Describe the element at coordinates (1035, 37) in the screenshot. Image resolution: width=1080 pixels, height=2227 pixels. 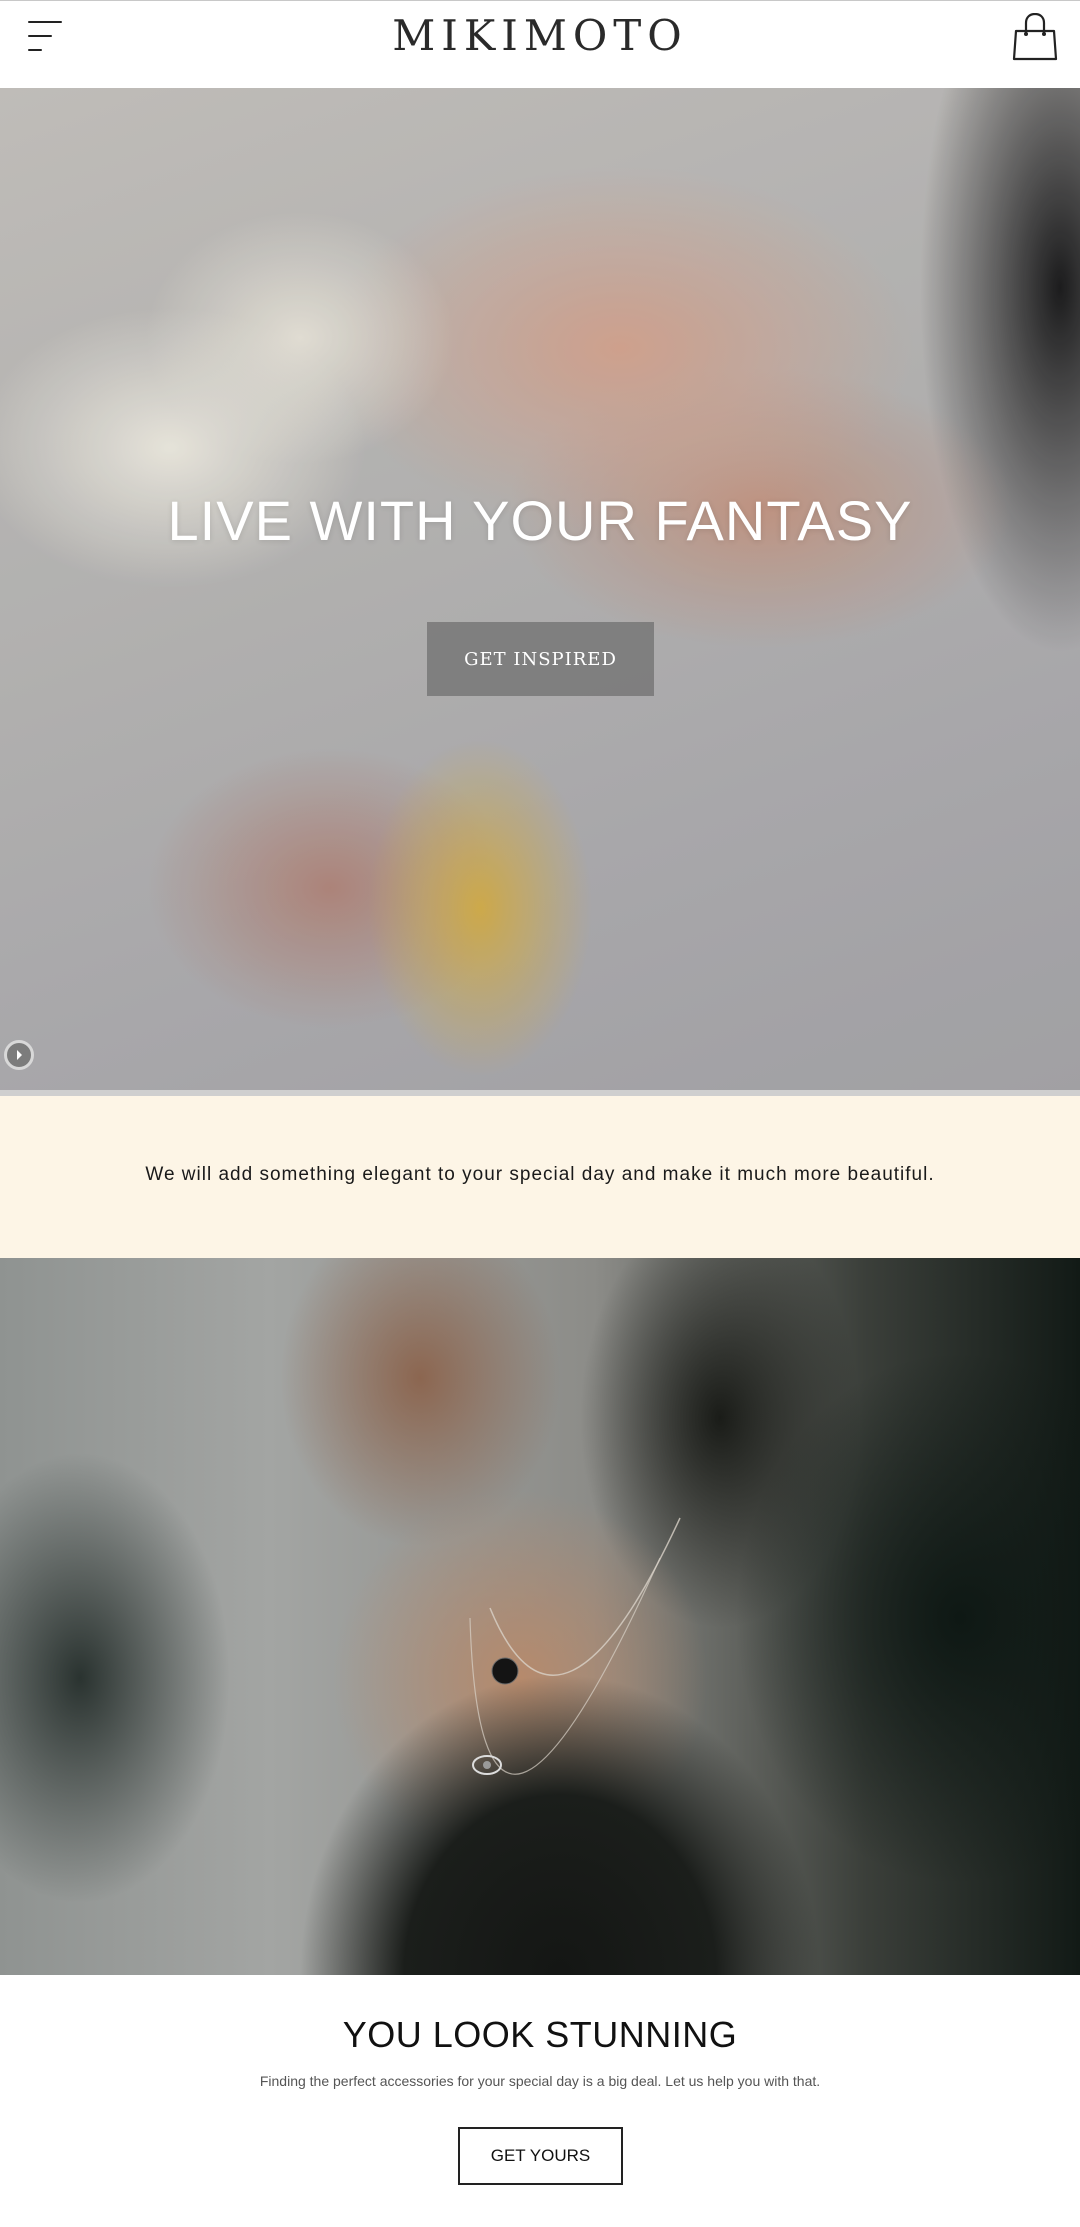
I see `shopping-bag-icon` at that location.